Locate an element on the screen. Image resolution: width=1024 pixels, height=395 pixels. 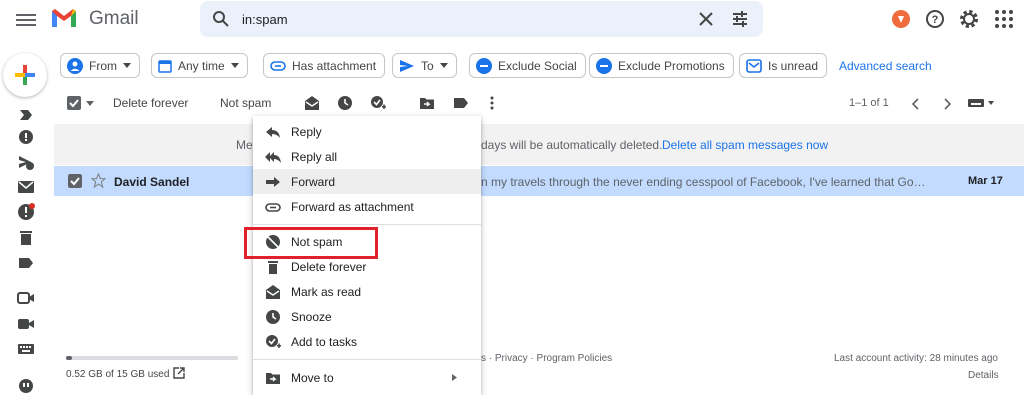
help-icon: ? is located at coordinates (935, 19).